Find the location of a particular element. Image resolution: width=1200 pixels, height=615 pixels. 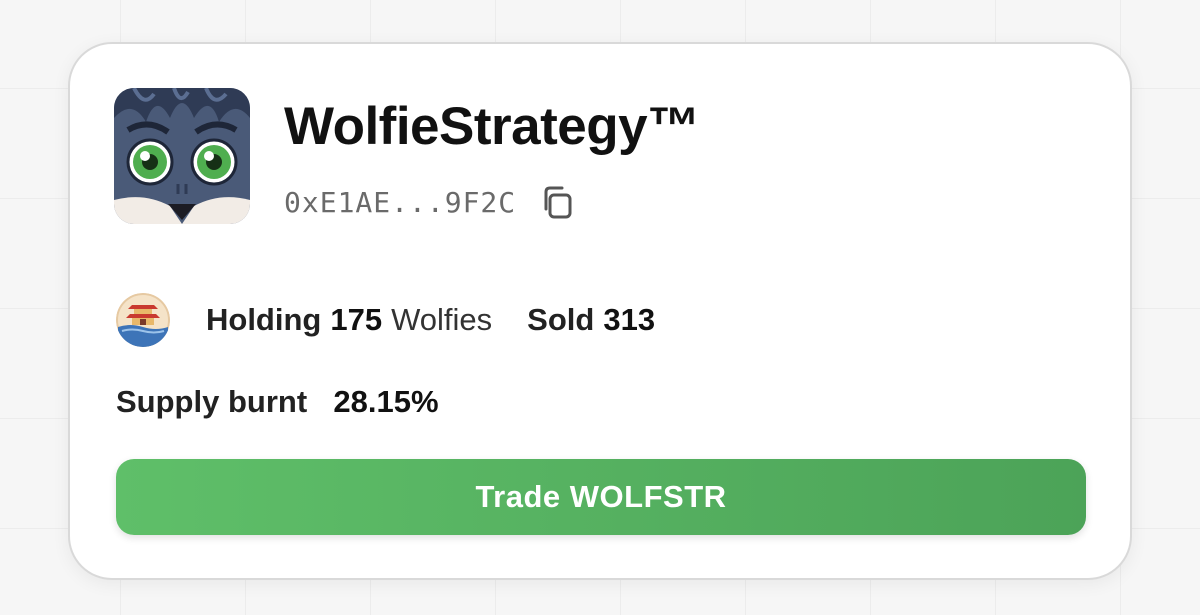

trade-button: Trade WOLFSTR is located at coordinates (601, 497).